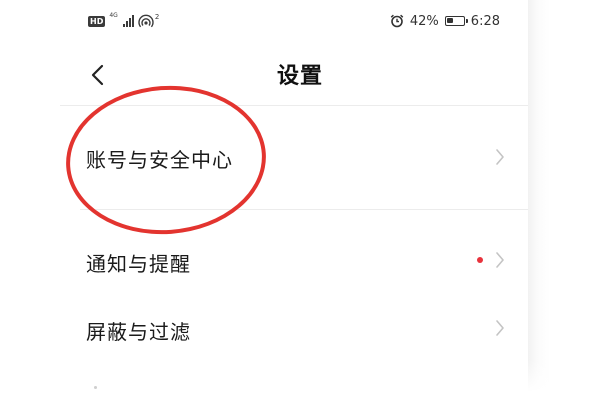 The height and width of the screenshot is (400, 600). I want to click on status-bar: HD 4G 2 42% 6:28, so click(264, 20).